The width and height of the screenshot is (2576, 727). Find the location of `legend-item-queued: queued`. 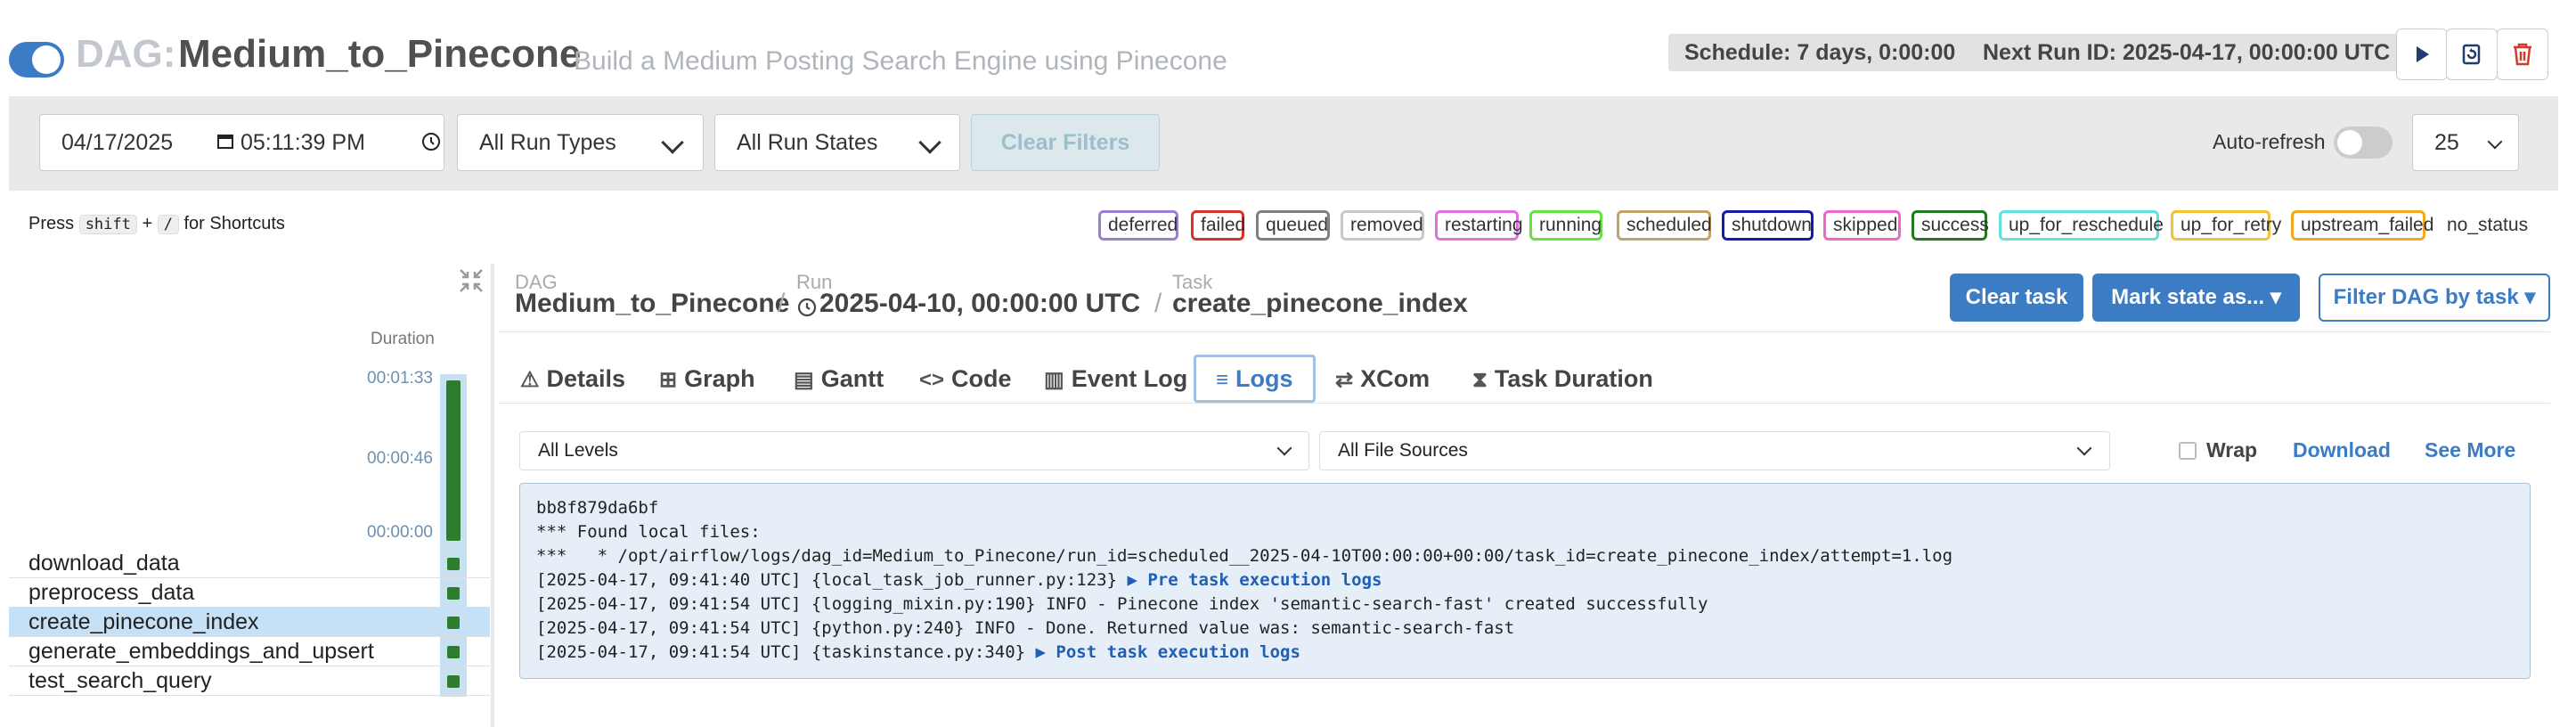

legend-item-queued: queued is located at coordinates (1293, 225).